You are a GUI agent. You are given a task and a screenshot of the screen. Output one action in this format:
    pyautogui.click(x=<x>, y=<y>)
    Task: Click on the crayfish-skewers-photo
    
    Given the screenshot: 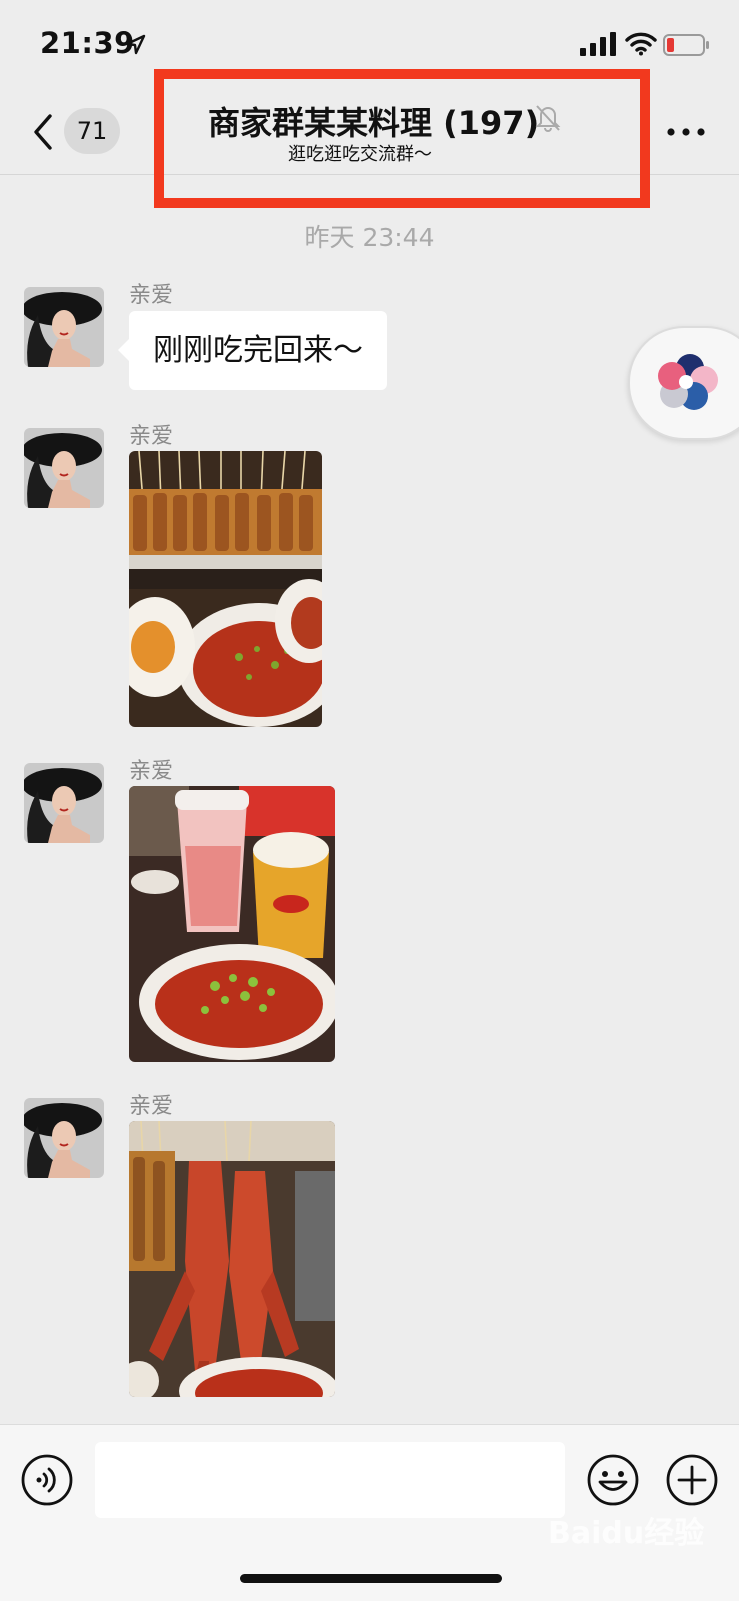 What is the action you would take?
    pyautogui.click(x=232, y=1259)
    